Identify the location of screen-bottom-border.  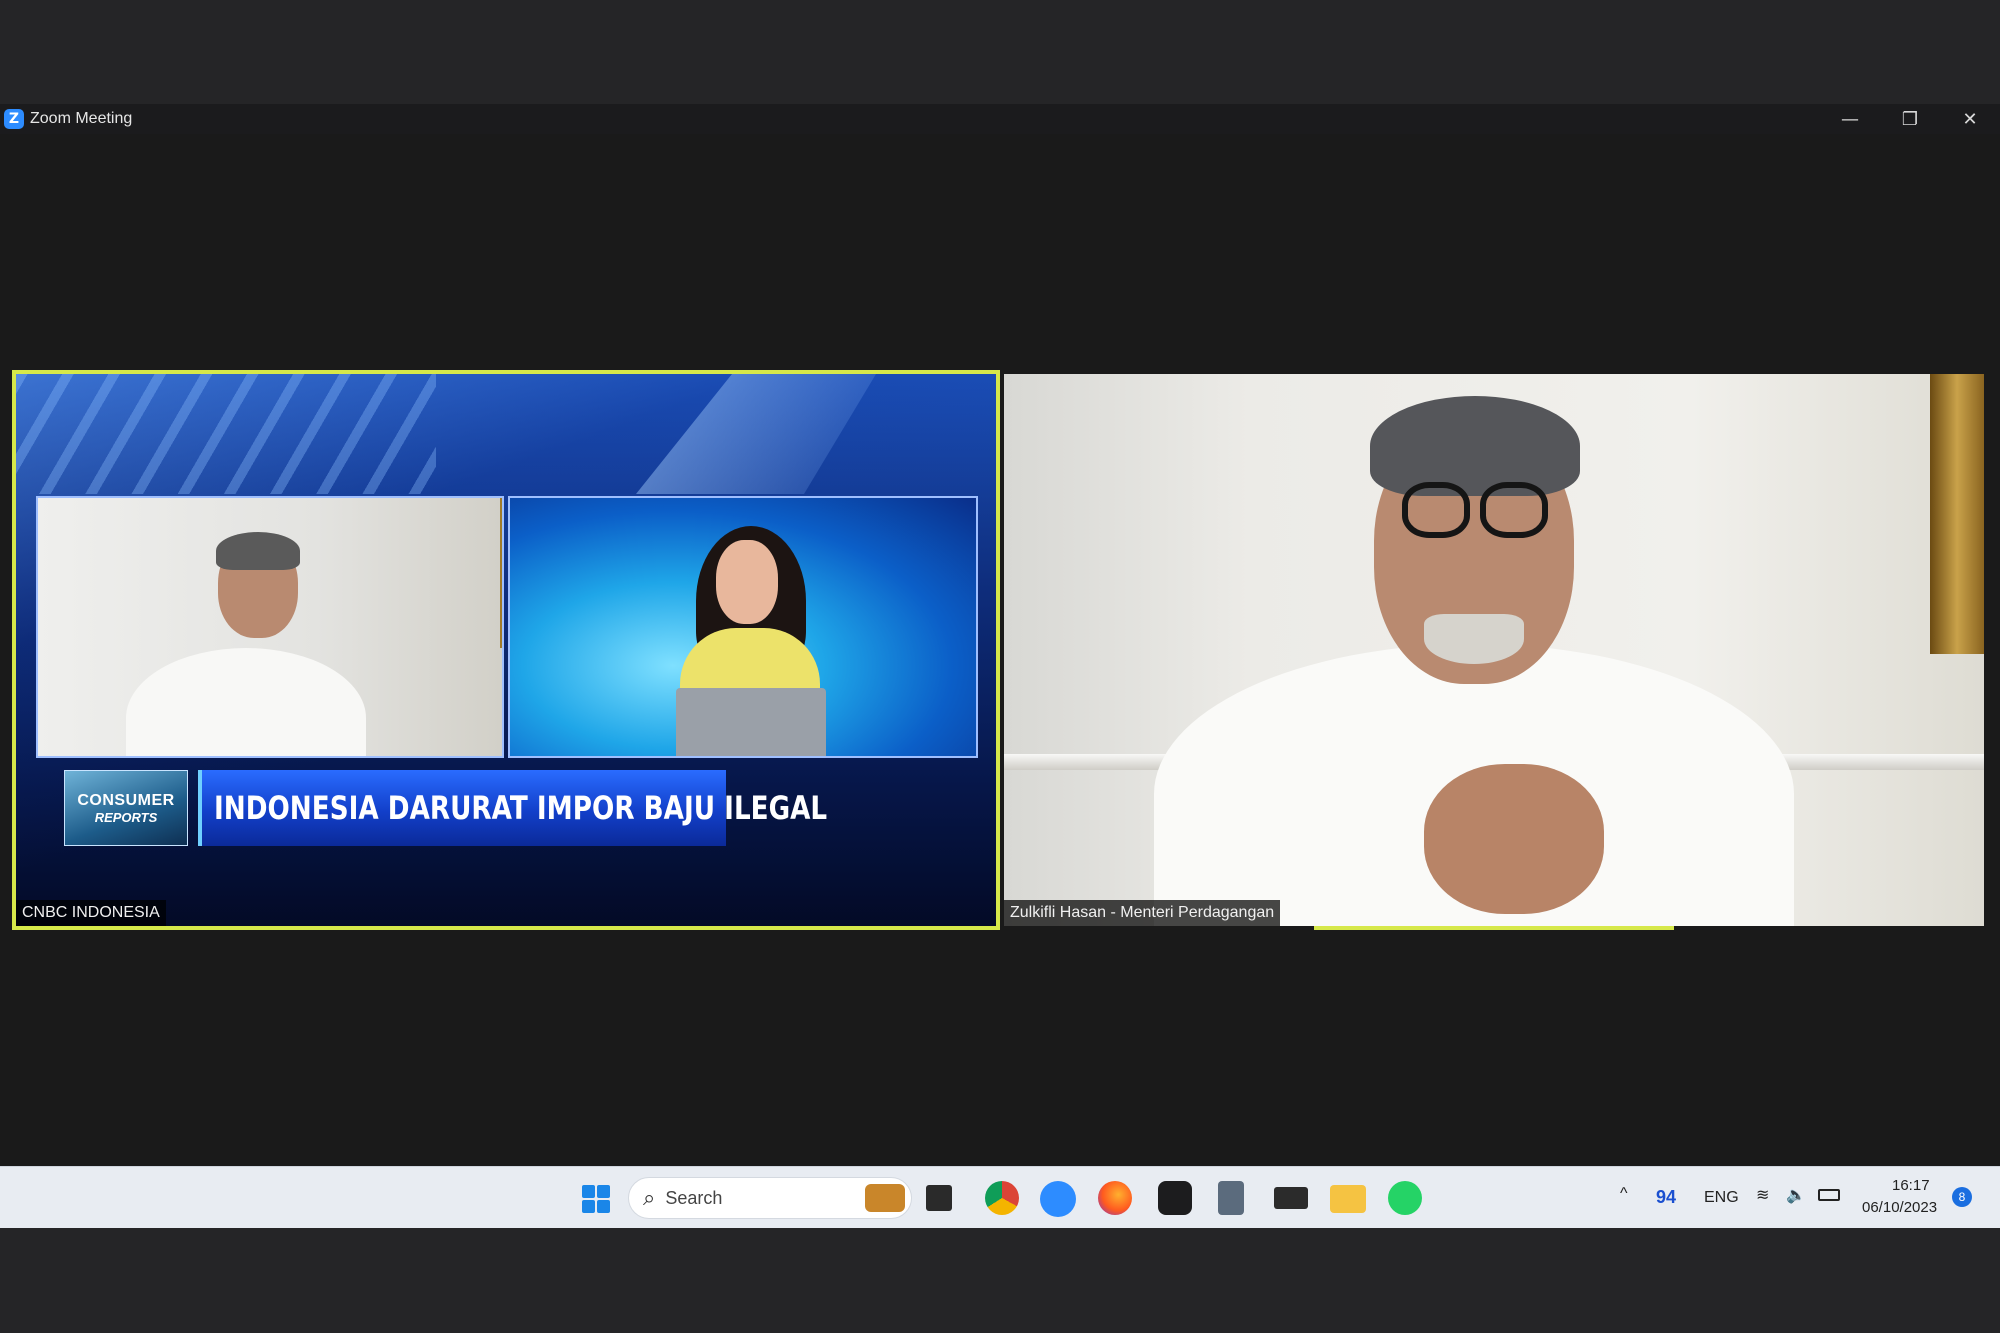
(1000, 1280).